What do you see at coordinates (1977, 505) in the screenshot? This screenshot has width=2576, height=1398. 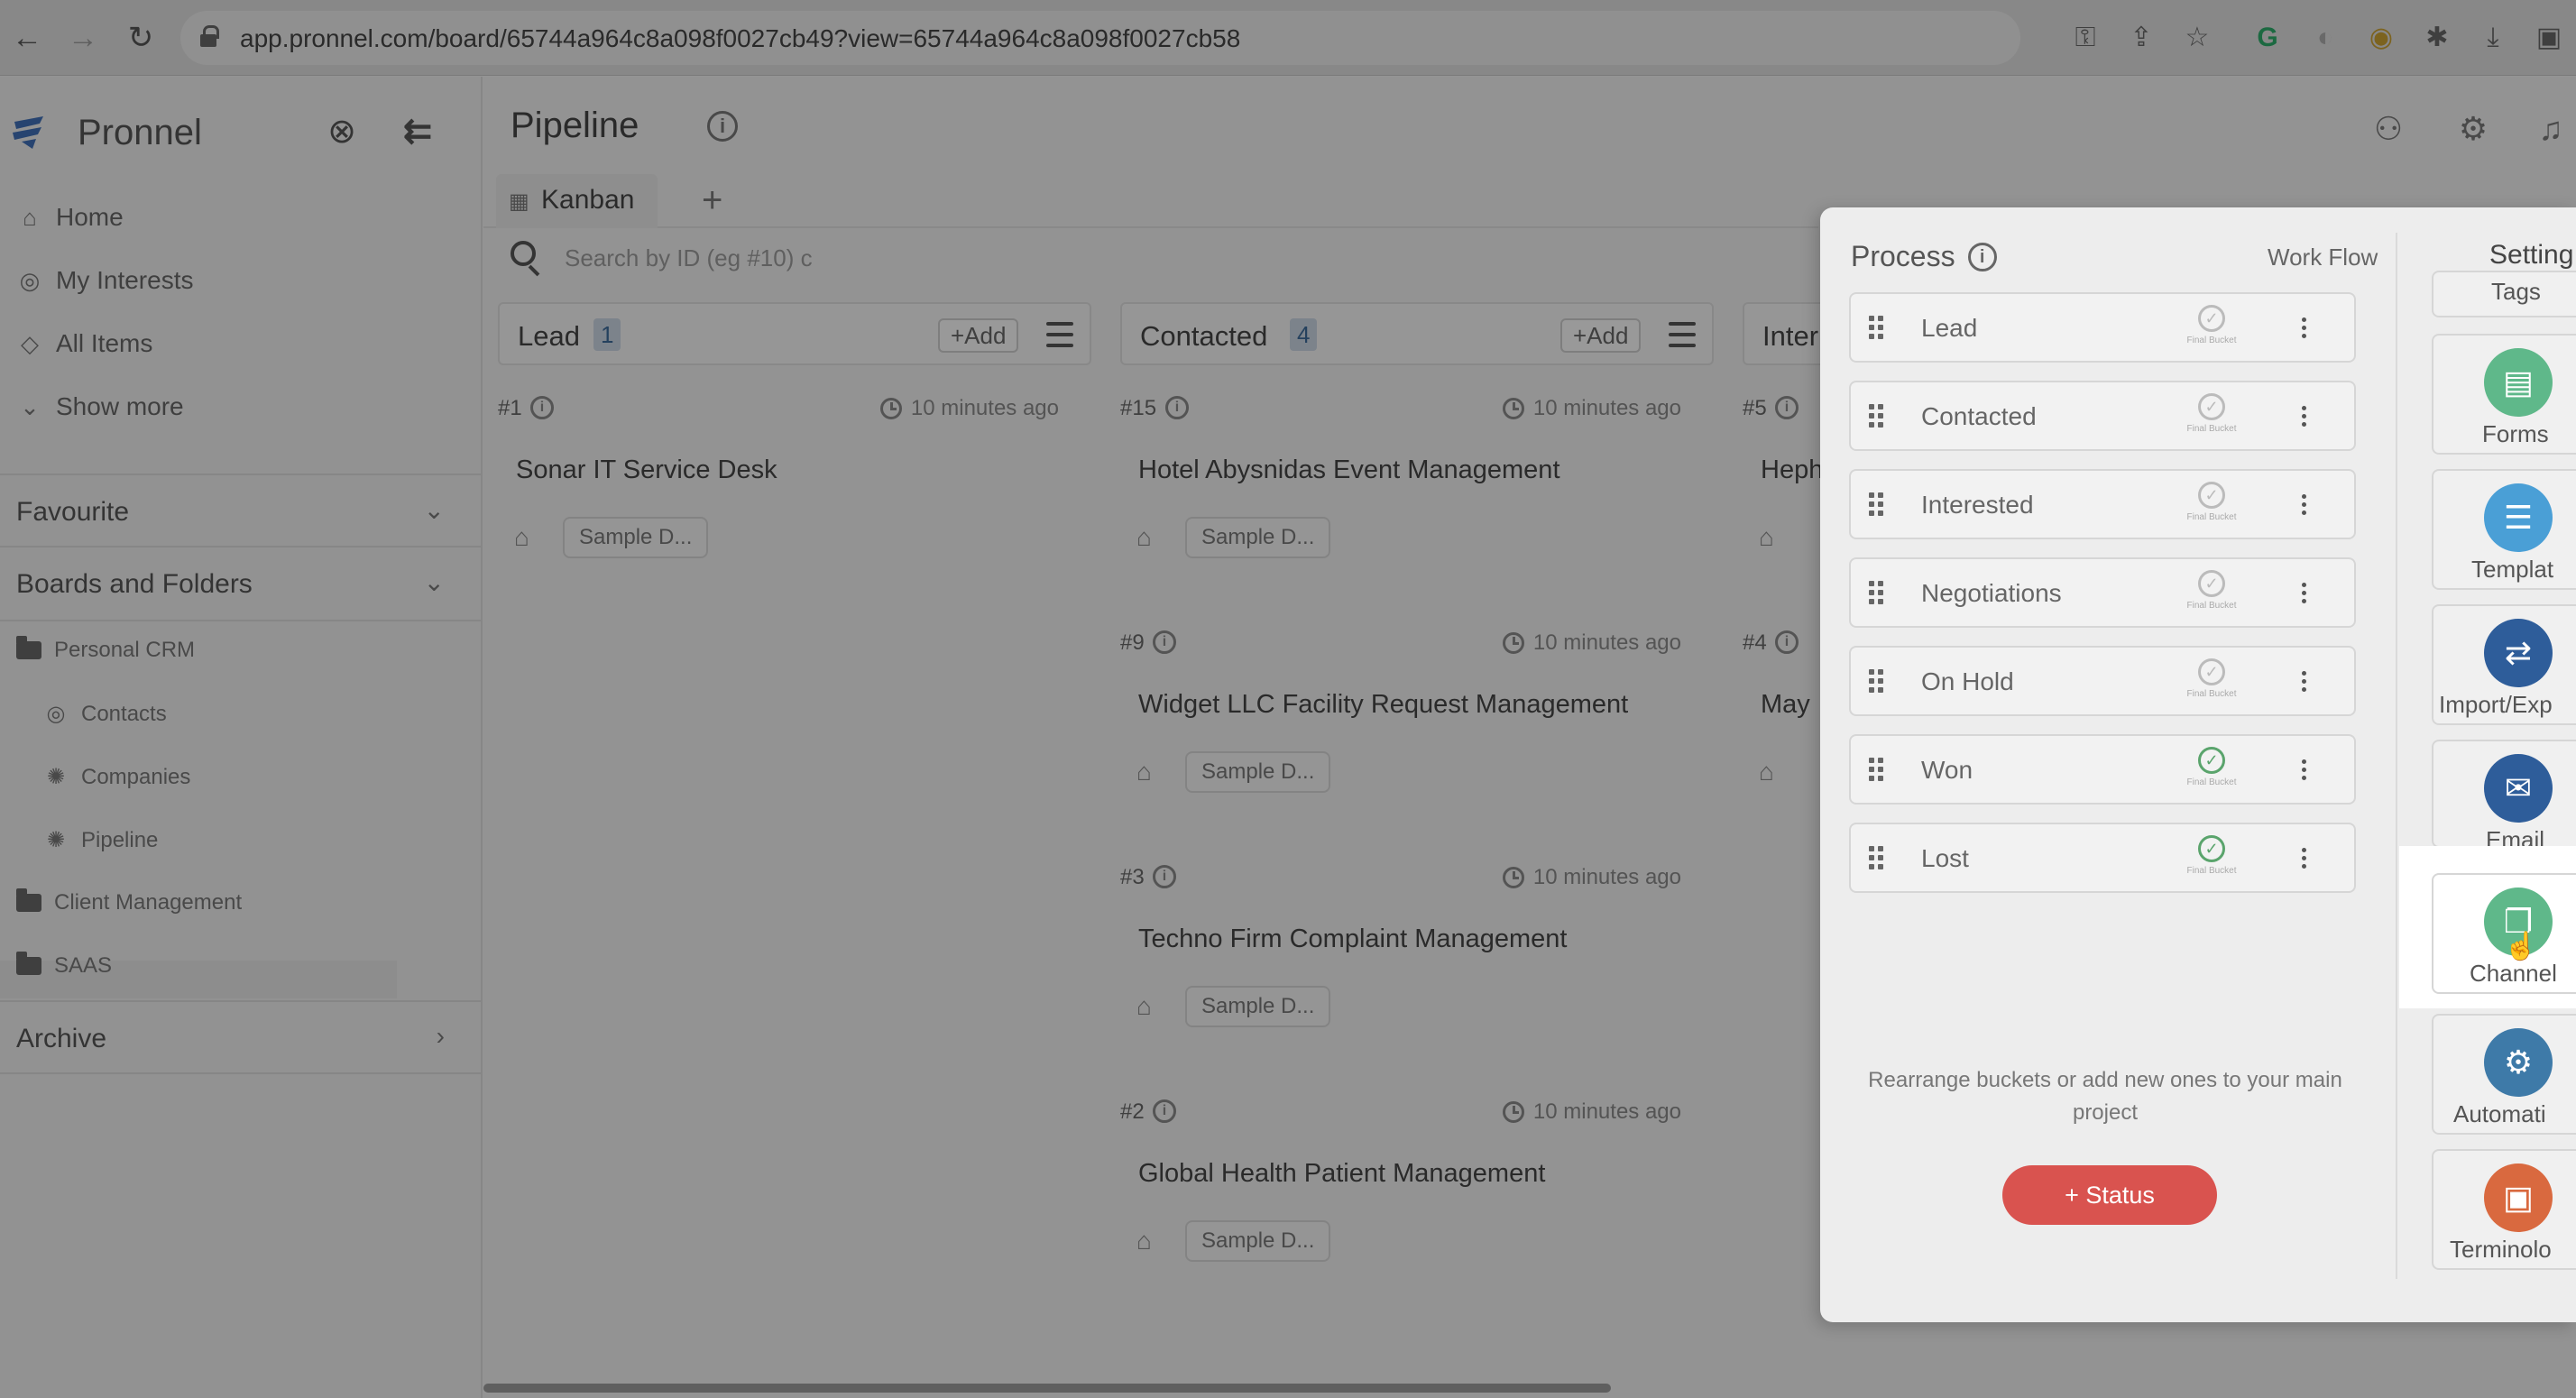 I see `bucket-name: Interested` at bounding box center [1977, 505].